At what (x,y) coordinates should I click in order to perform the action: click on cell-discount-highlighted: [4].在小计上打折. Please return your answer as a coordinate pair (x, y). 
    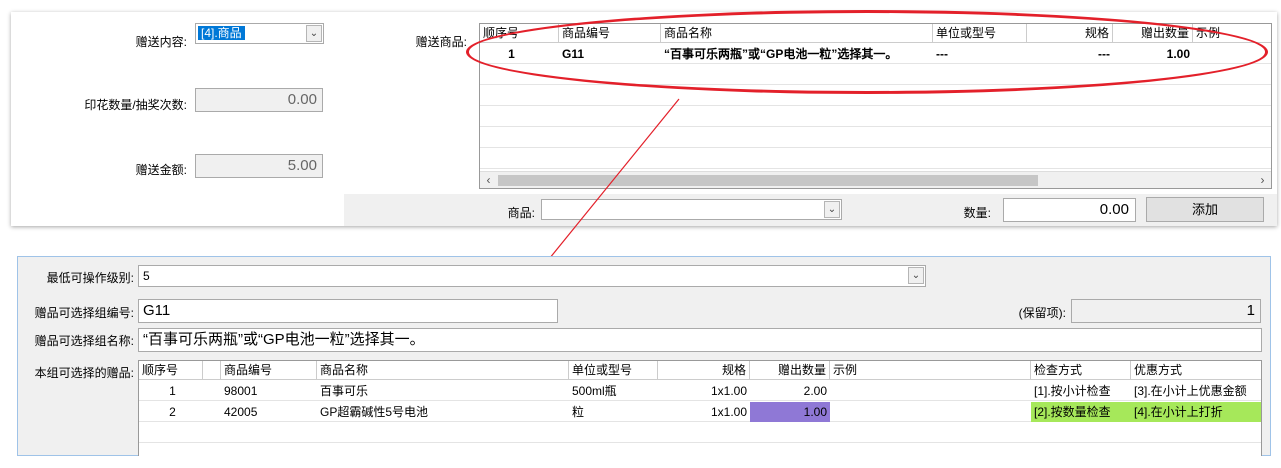
    Looking at the image, I should click on (1196, 412).